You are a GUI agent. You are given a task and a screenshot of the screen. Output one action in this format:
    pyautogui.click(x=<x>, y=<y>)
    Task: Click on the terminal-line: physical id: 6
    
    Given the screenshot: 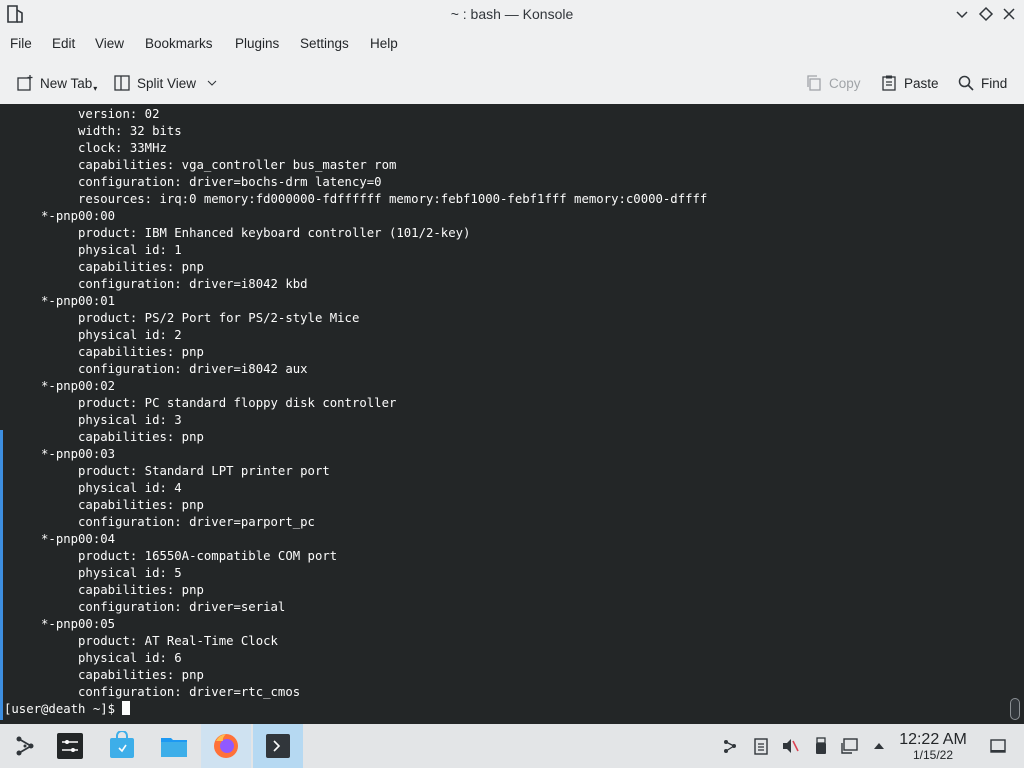 What is the action you would take?
    pyautogui.click(x=93, y=658)
    